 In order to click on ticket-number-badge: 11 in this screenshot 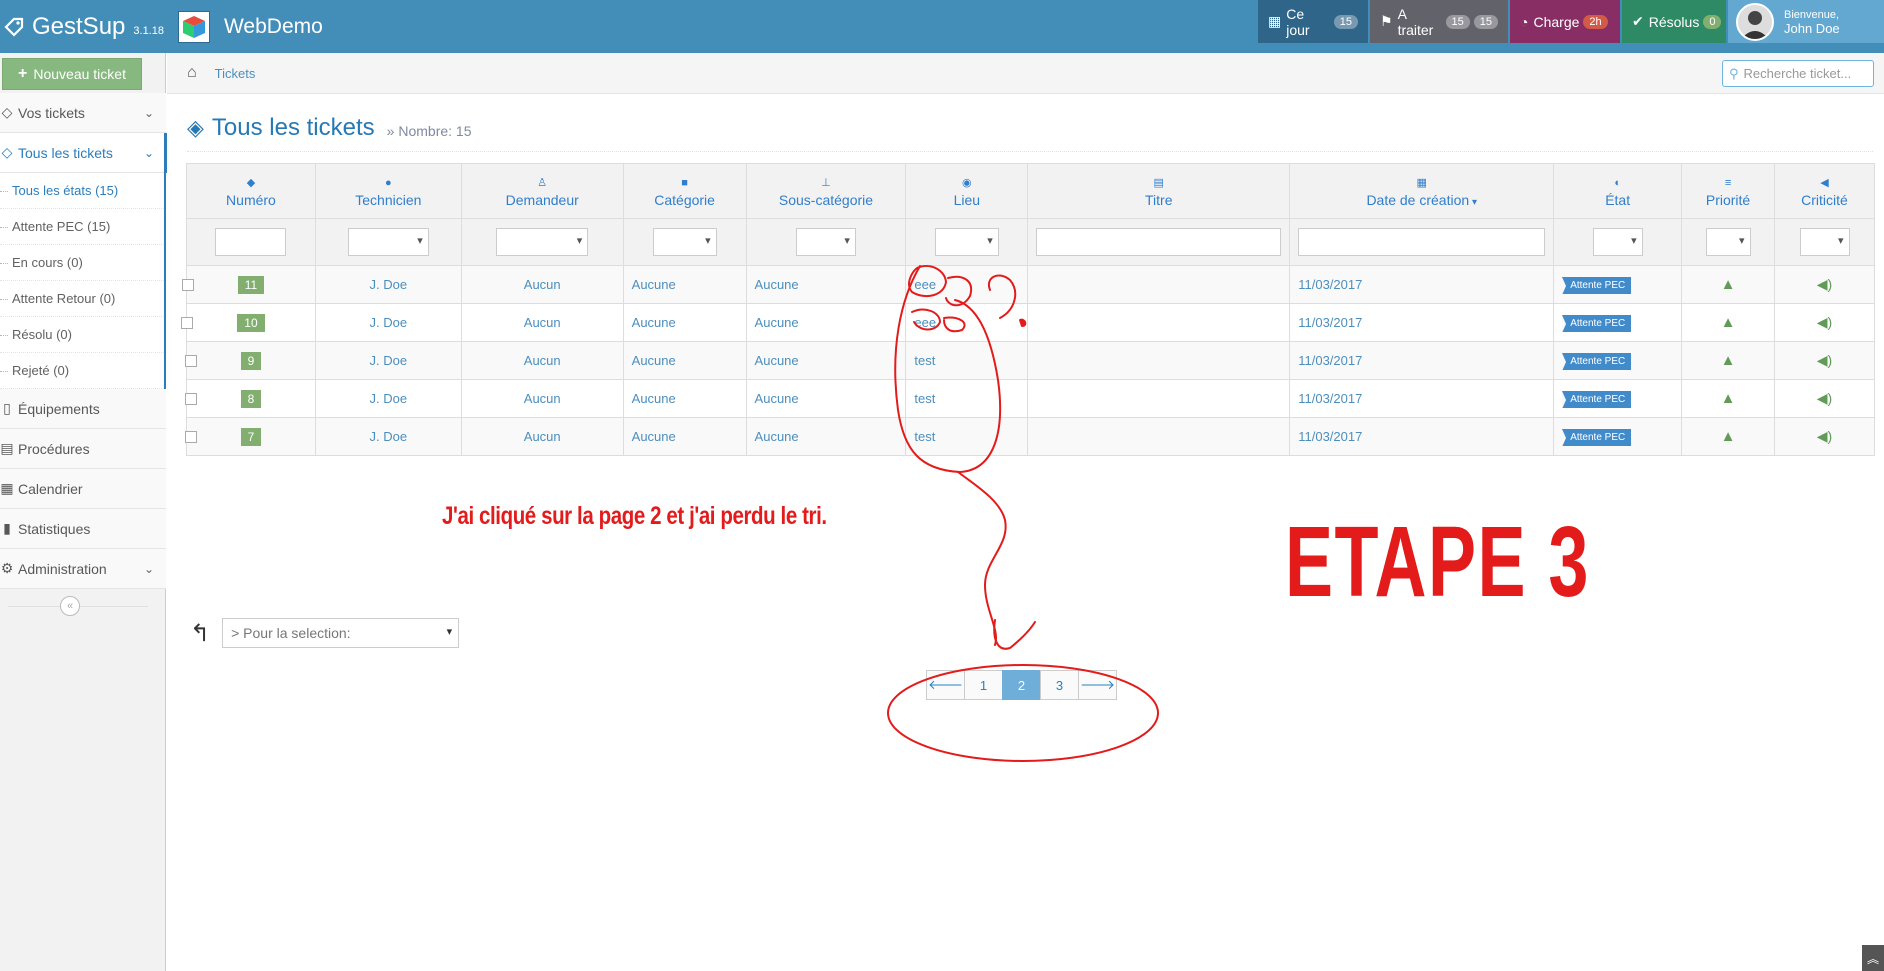, I will do `click(251, 284)`.